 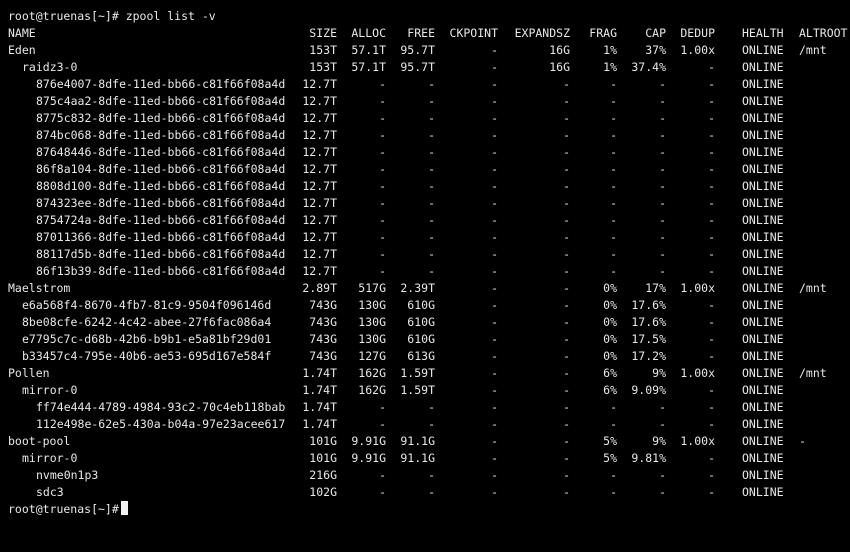 I want to click on cell-cap: 17.6%, so click(x=648, y=305).